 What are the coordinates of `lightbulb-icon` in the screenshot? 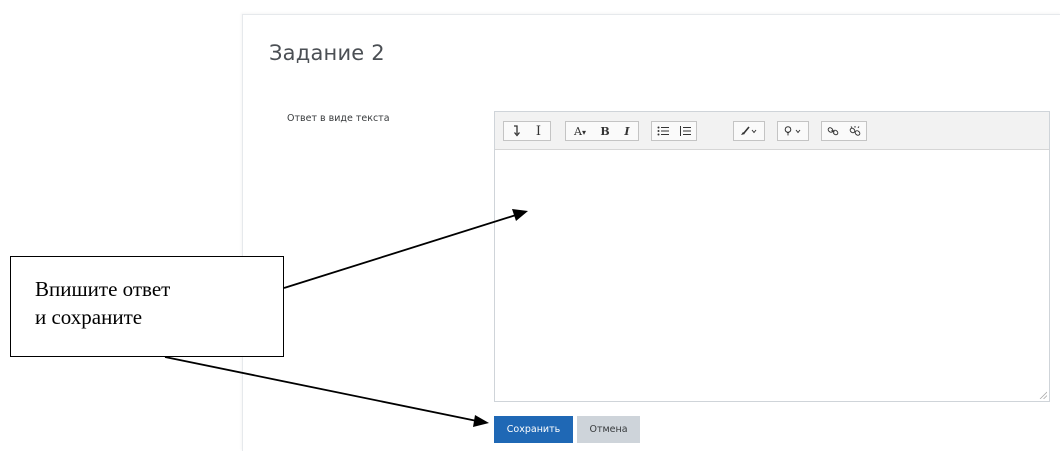 It's located at (792, 131).